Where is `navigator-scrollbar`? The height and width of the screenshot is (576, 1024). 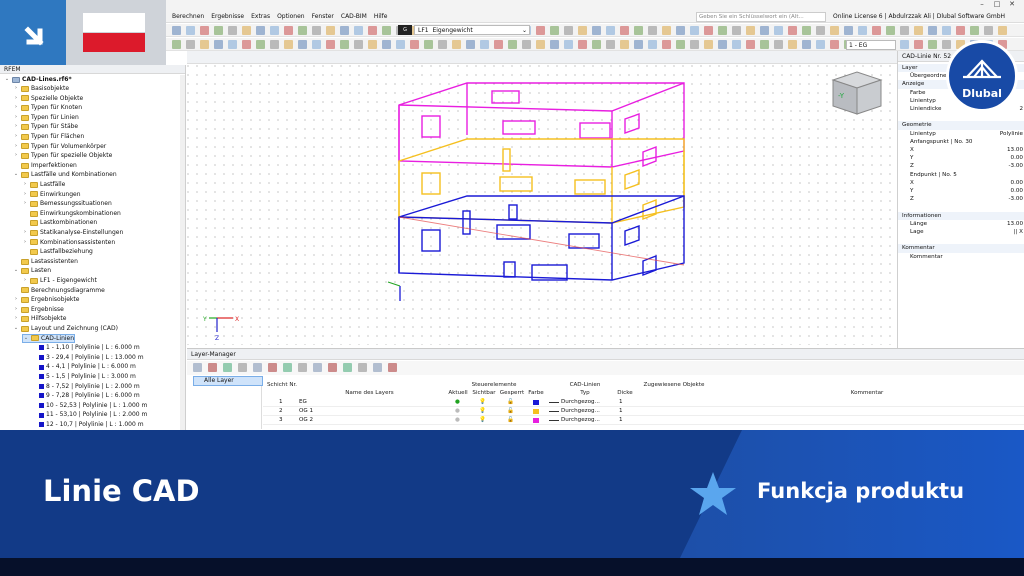
navigator-scrollbar is located at coordinates (182, 252).